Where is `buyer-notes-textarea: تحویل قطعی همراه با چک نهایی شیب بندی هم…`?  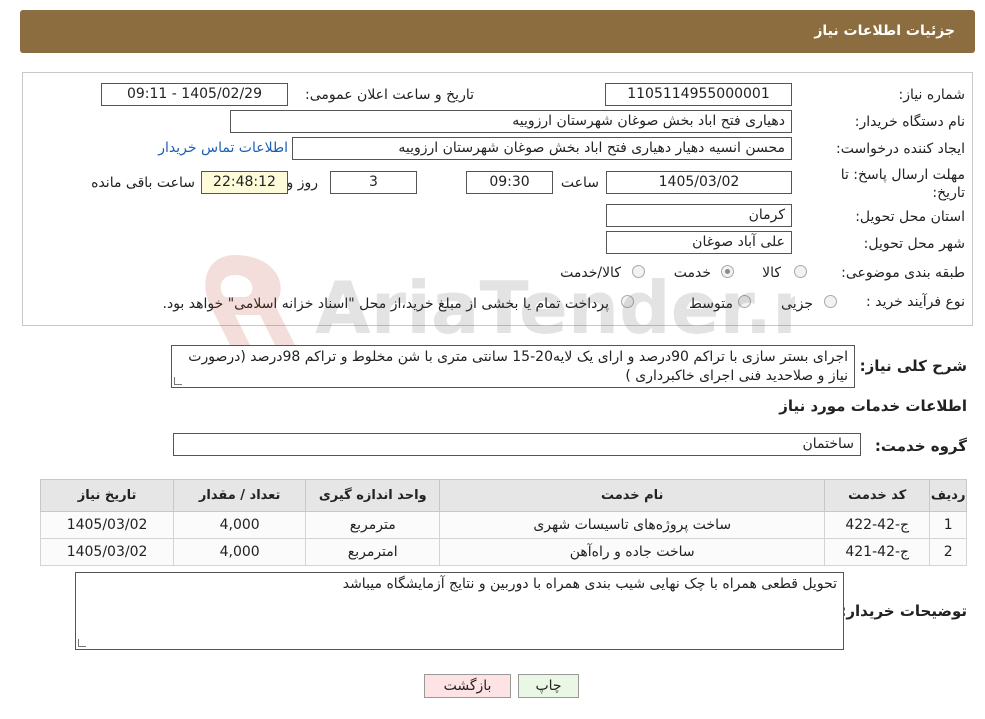
buyer-notes-textarea: تحویل قطعی همراه با چک نهایی شیب بندی هم… is located at coordinates (459, 611).